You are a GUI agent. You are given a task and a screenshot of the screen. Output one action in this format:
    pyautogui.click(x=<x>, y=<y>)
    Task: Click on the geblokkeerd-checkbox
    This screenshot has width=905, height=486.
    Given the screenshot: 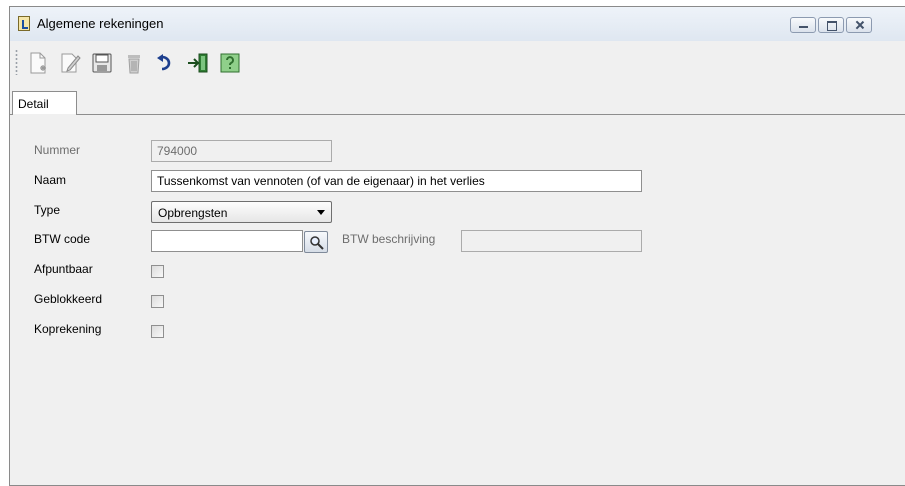 What is the action you would take?
    pyautogui.click(x=157, y=301)
    